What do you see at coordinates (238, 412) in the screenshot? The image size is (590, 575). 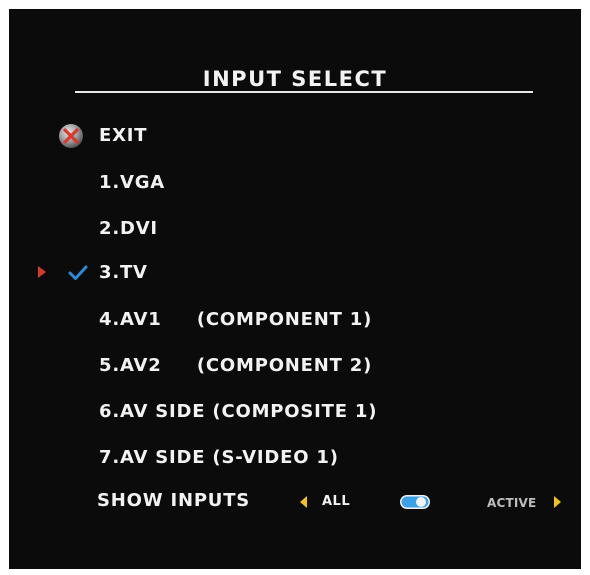 I see `menu-item-av-side-composite: 6.AV SIDE (COMPOSITE 1)` at bounding box center [238, 412].